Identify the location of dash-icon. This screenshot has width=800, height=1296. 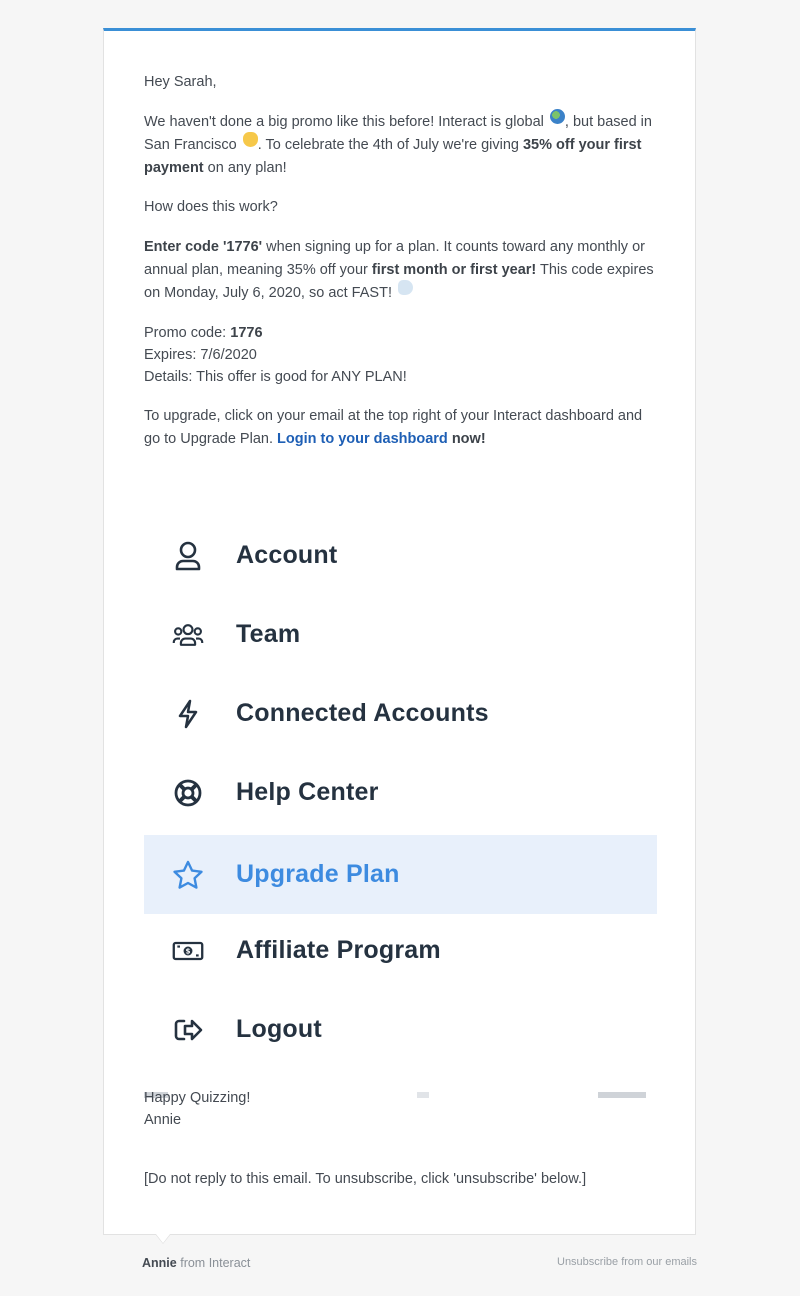
(406, 287).